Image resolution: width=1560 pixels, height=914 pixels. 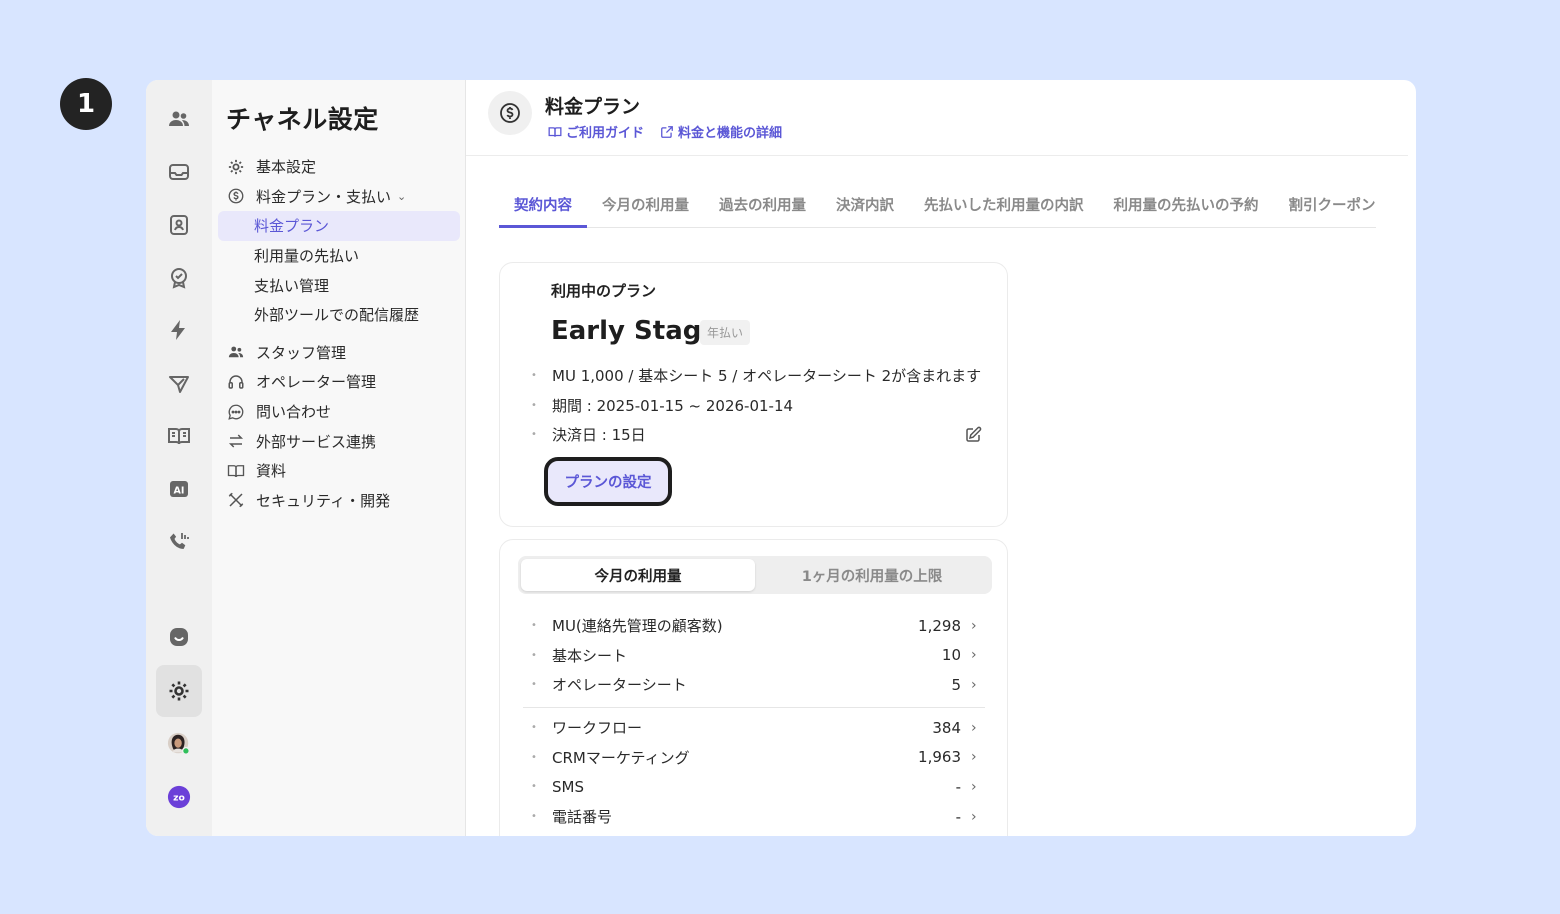 What do you see at coordinates (339, 167) in the screenshot?
I see `nav-basic-settings: 基本設定` at bounding box center [339, 167].